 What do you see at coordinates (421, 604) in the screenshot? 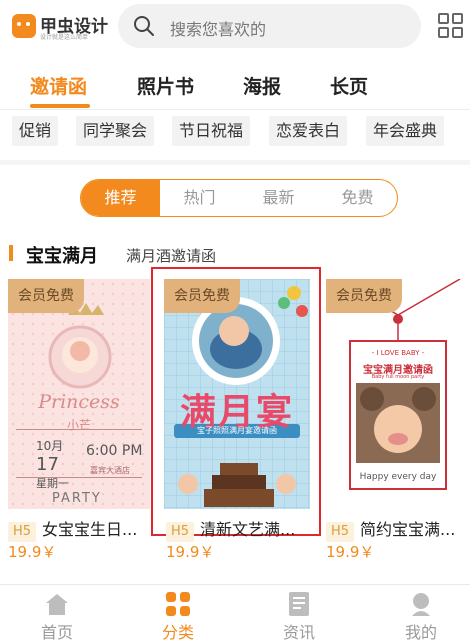
I see `profile-icon` at bounding box center [421, 604].